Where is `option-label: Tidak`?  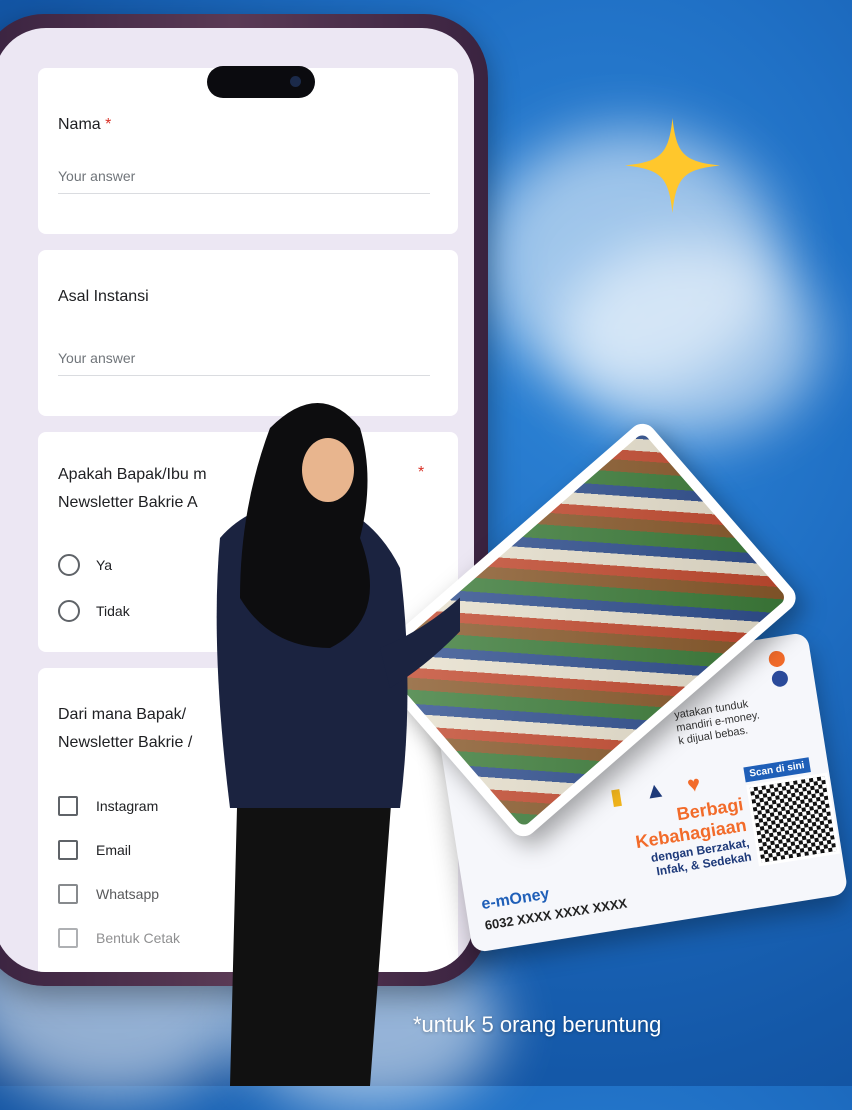 option-label: Tidak is located at coordinates (113, 611).